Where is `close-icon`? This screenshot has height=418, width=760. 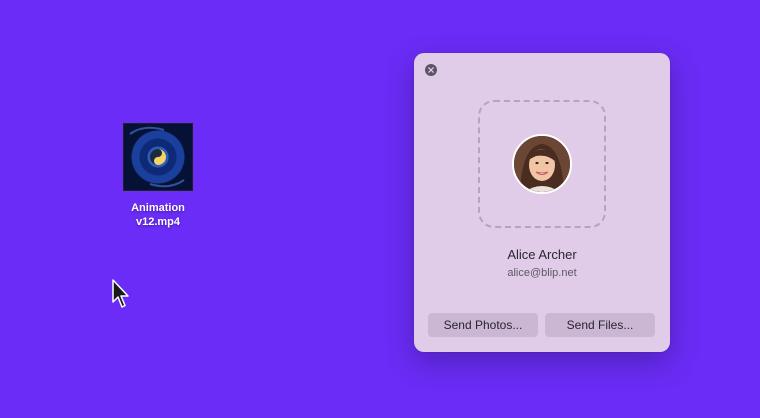 close-icon is located at coordinates (431, 70).